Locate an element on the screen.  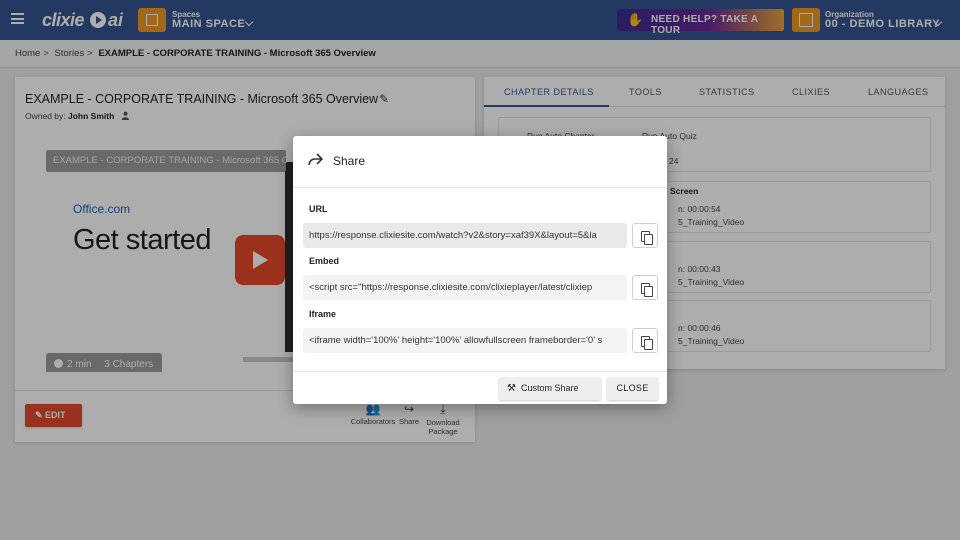
dialog-footer-divider is located at coordinates (480, 371).